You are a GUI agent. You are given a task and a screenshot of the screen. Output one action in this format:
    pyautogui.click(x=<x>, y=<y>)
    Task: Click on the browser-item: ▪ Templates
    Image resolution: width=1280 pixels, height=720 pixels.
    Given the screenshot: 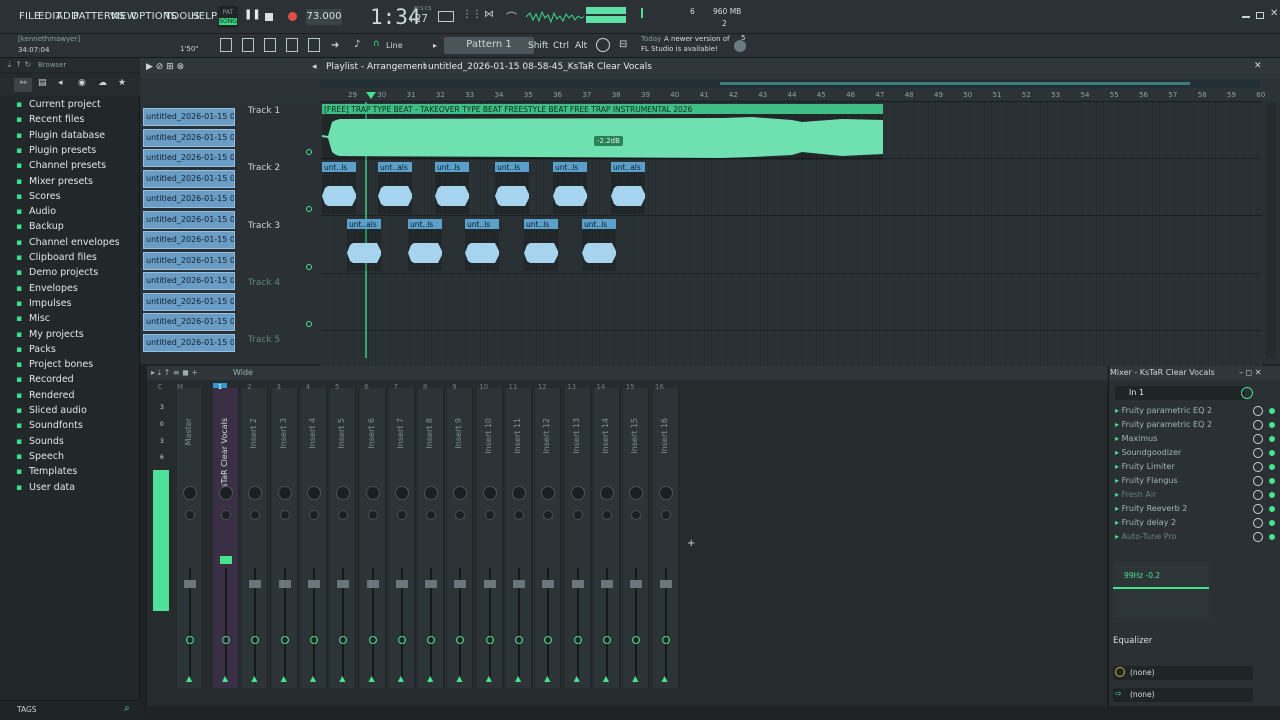 What is the action you would take?
    pyautogui.click(x=46, y=471)
    